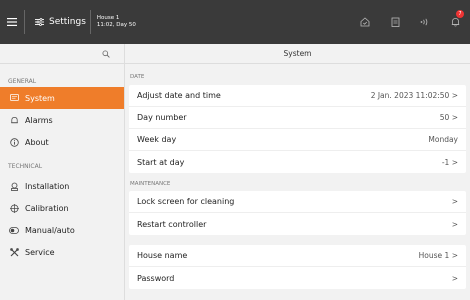 This screenshot has width=470, height=300. Describe the element at coordinates (297, 202) in the screenshot. I see `lock-screen-row: Lock screen for cleaning >` at that location.